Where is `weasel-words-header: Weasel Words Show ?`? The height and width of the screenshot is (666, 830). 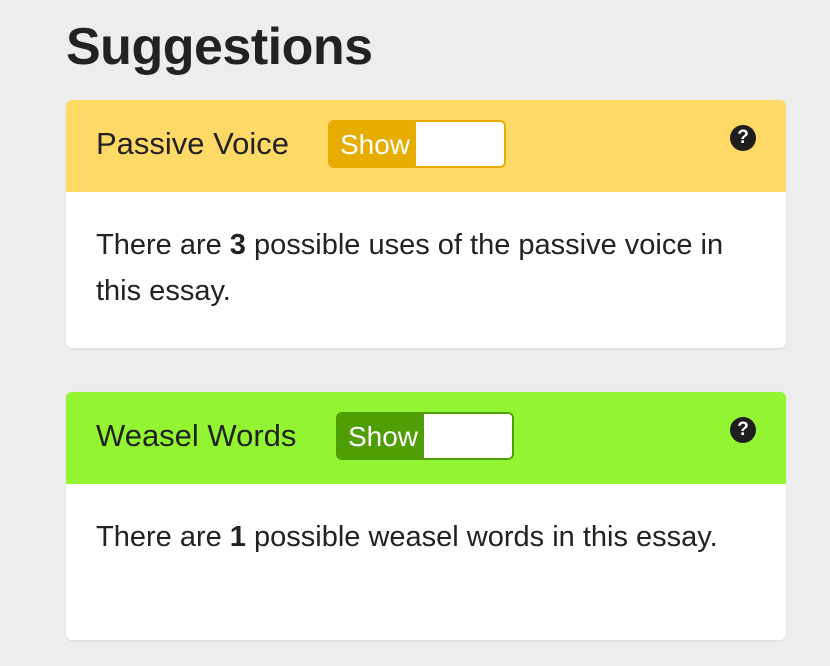 weasel-words-header: Weasel Words Show ? is located at coordinates (426, 438).